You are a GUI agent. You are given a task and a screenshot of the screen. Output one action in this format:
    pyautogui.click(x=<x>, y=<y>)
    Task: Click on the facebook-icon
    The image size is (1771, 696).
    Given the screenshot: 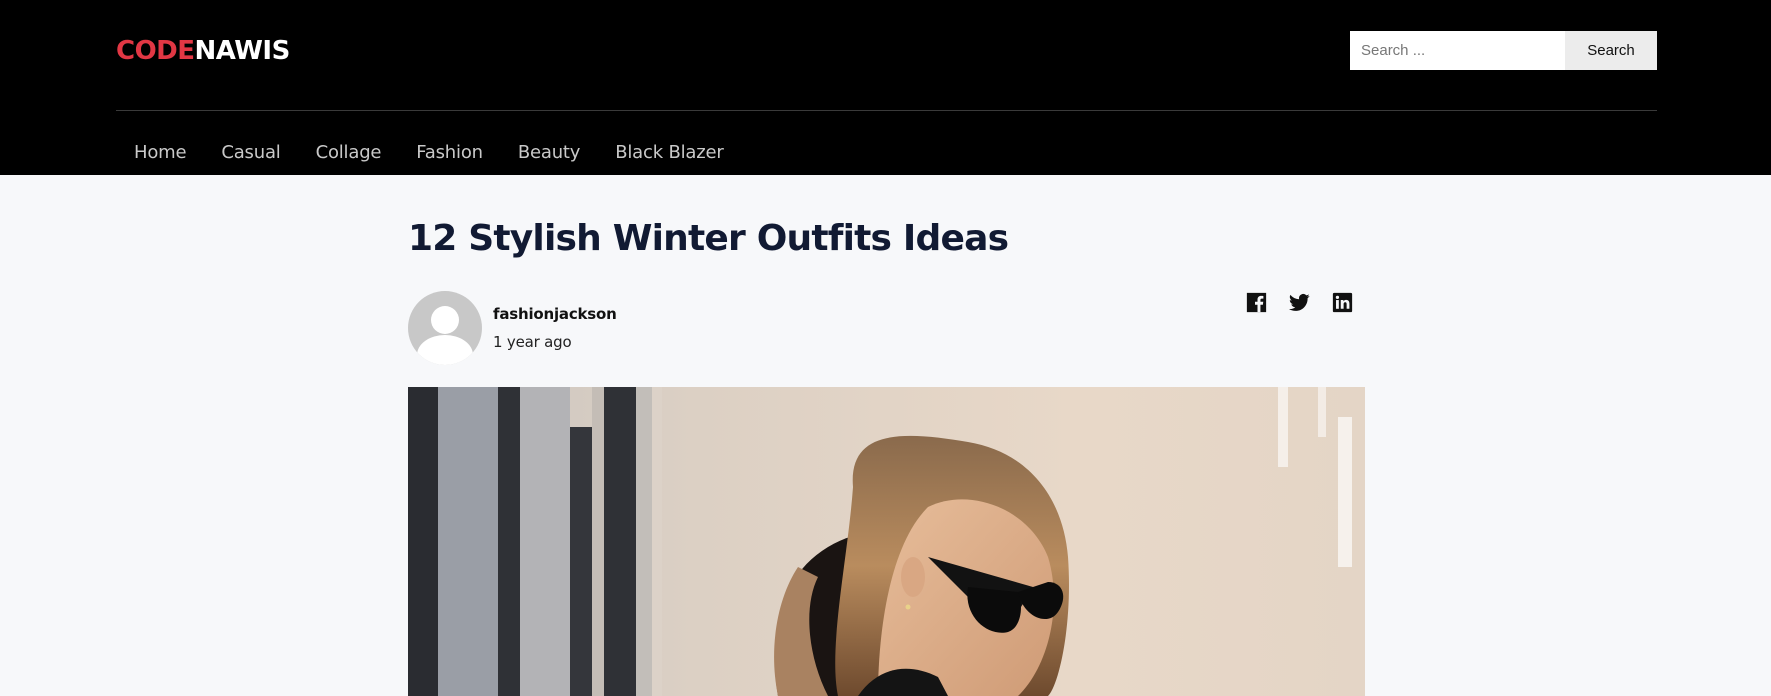 What is the action you would take?
    pyautogui.click(x=1256, y=302)
    